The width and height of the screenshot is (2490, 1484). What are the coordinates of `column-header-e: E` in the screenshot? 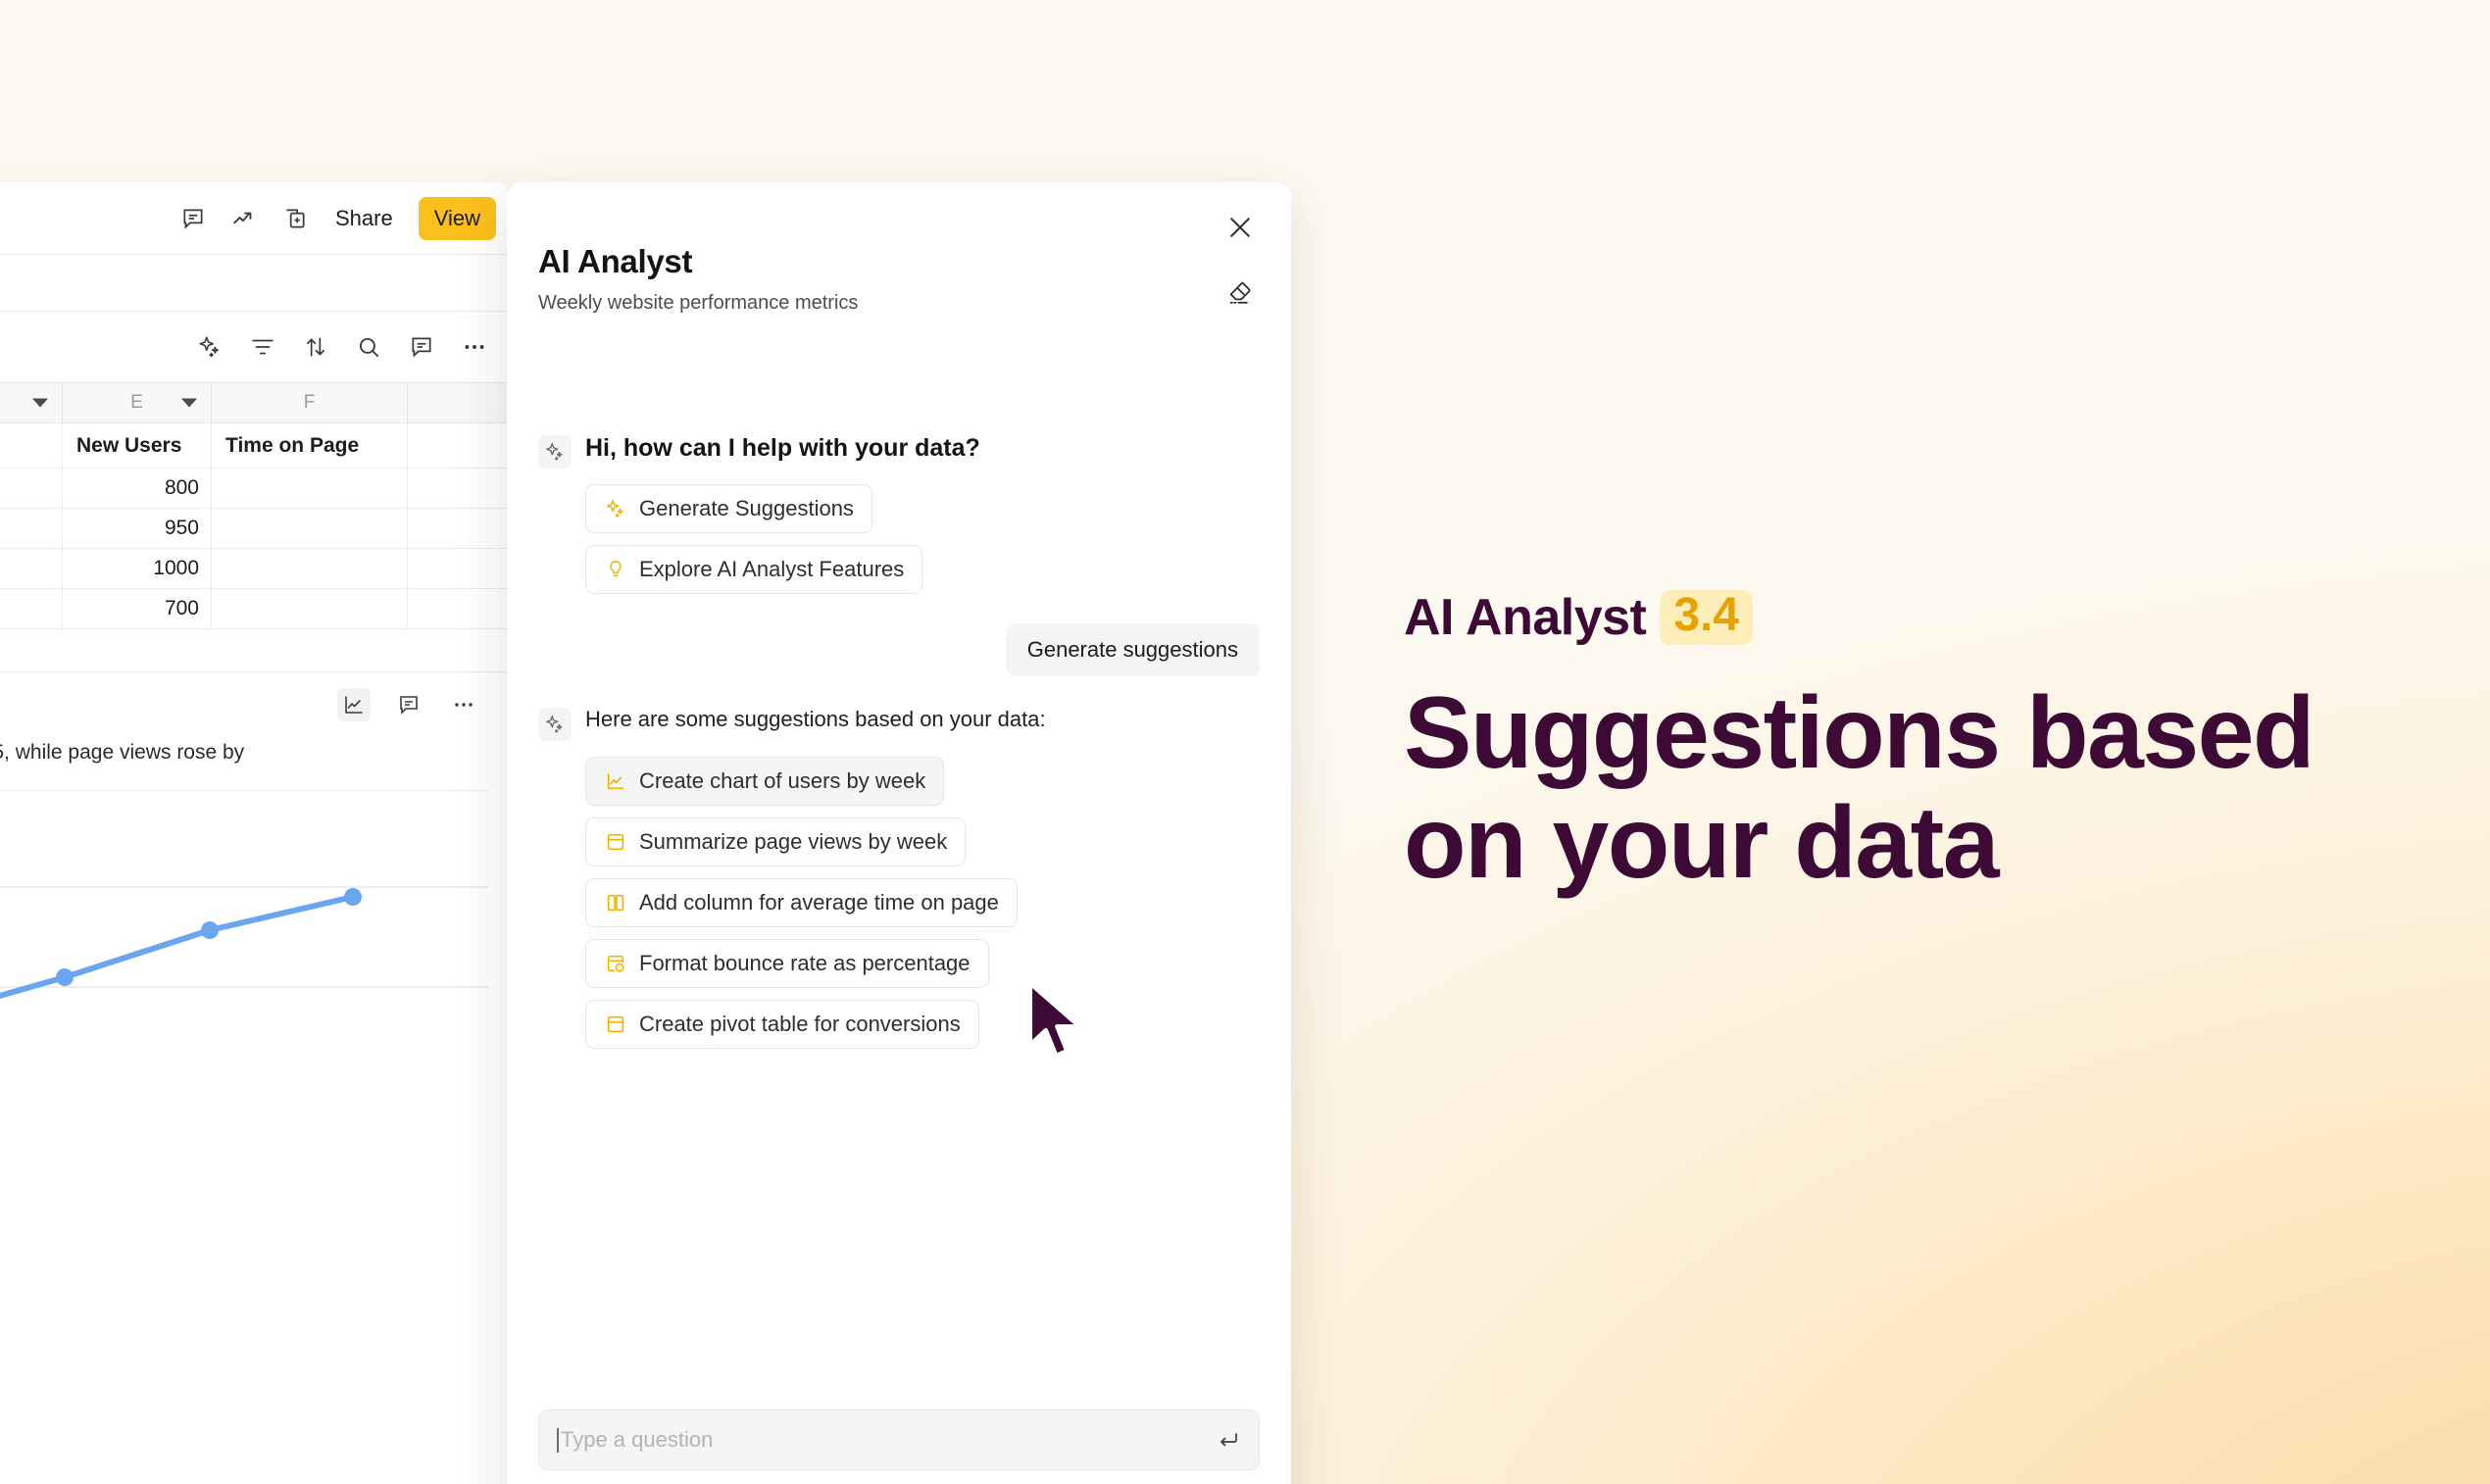 It's located at (137, 402).